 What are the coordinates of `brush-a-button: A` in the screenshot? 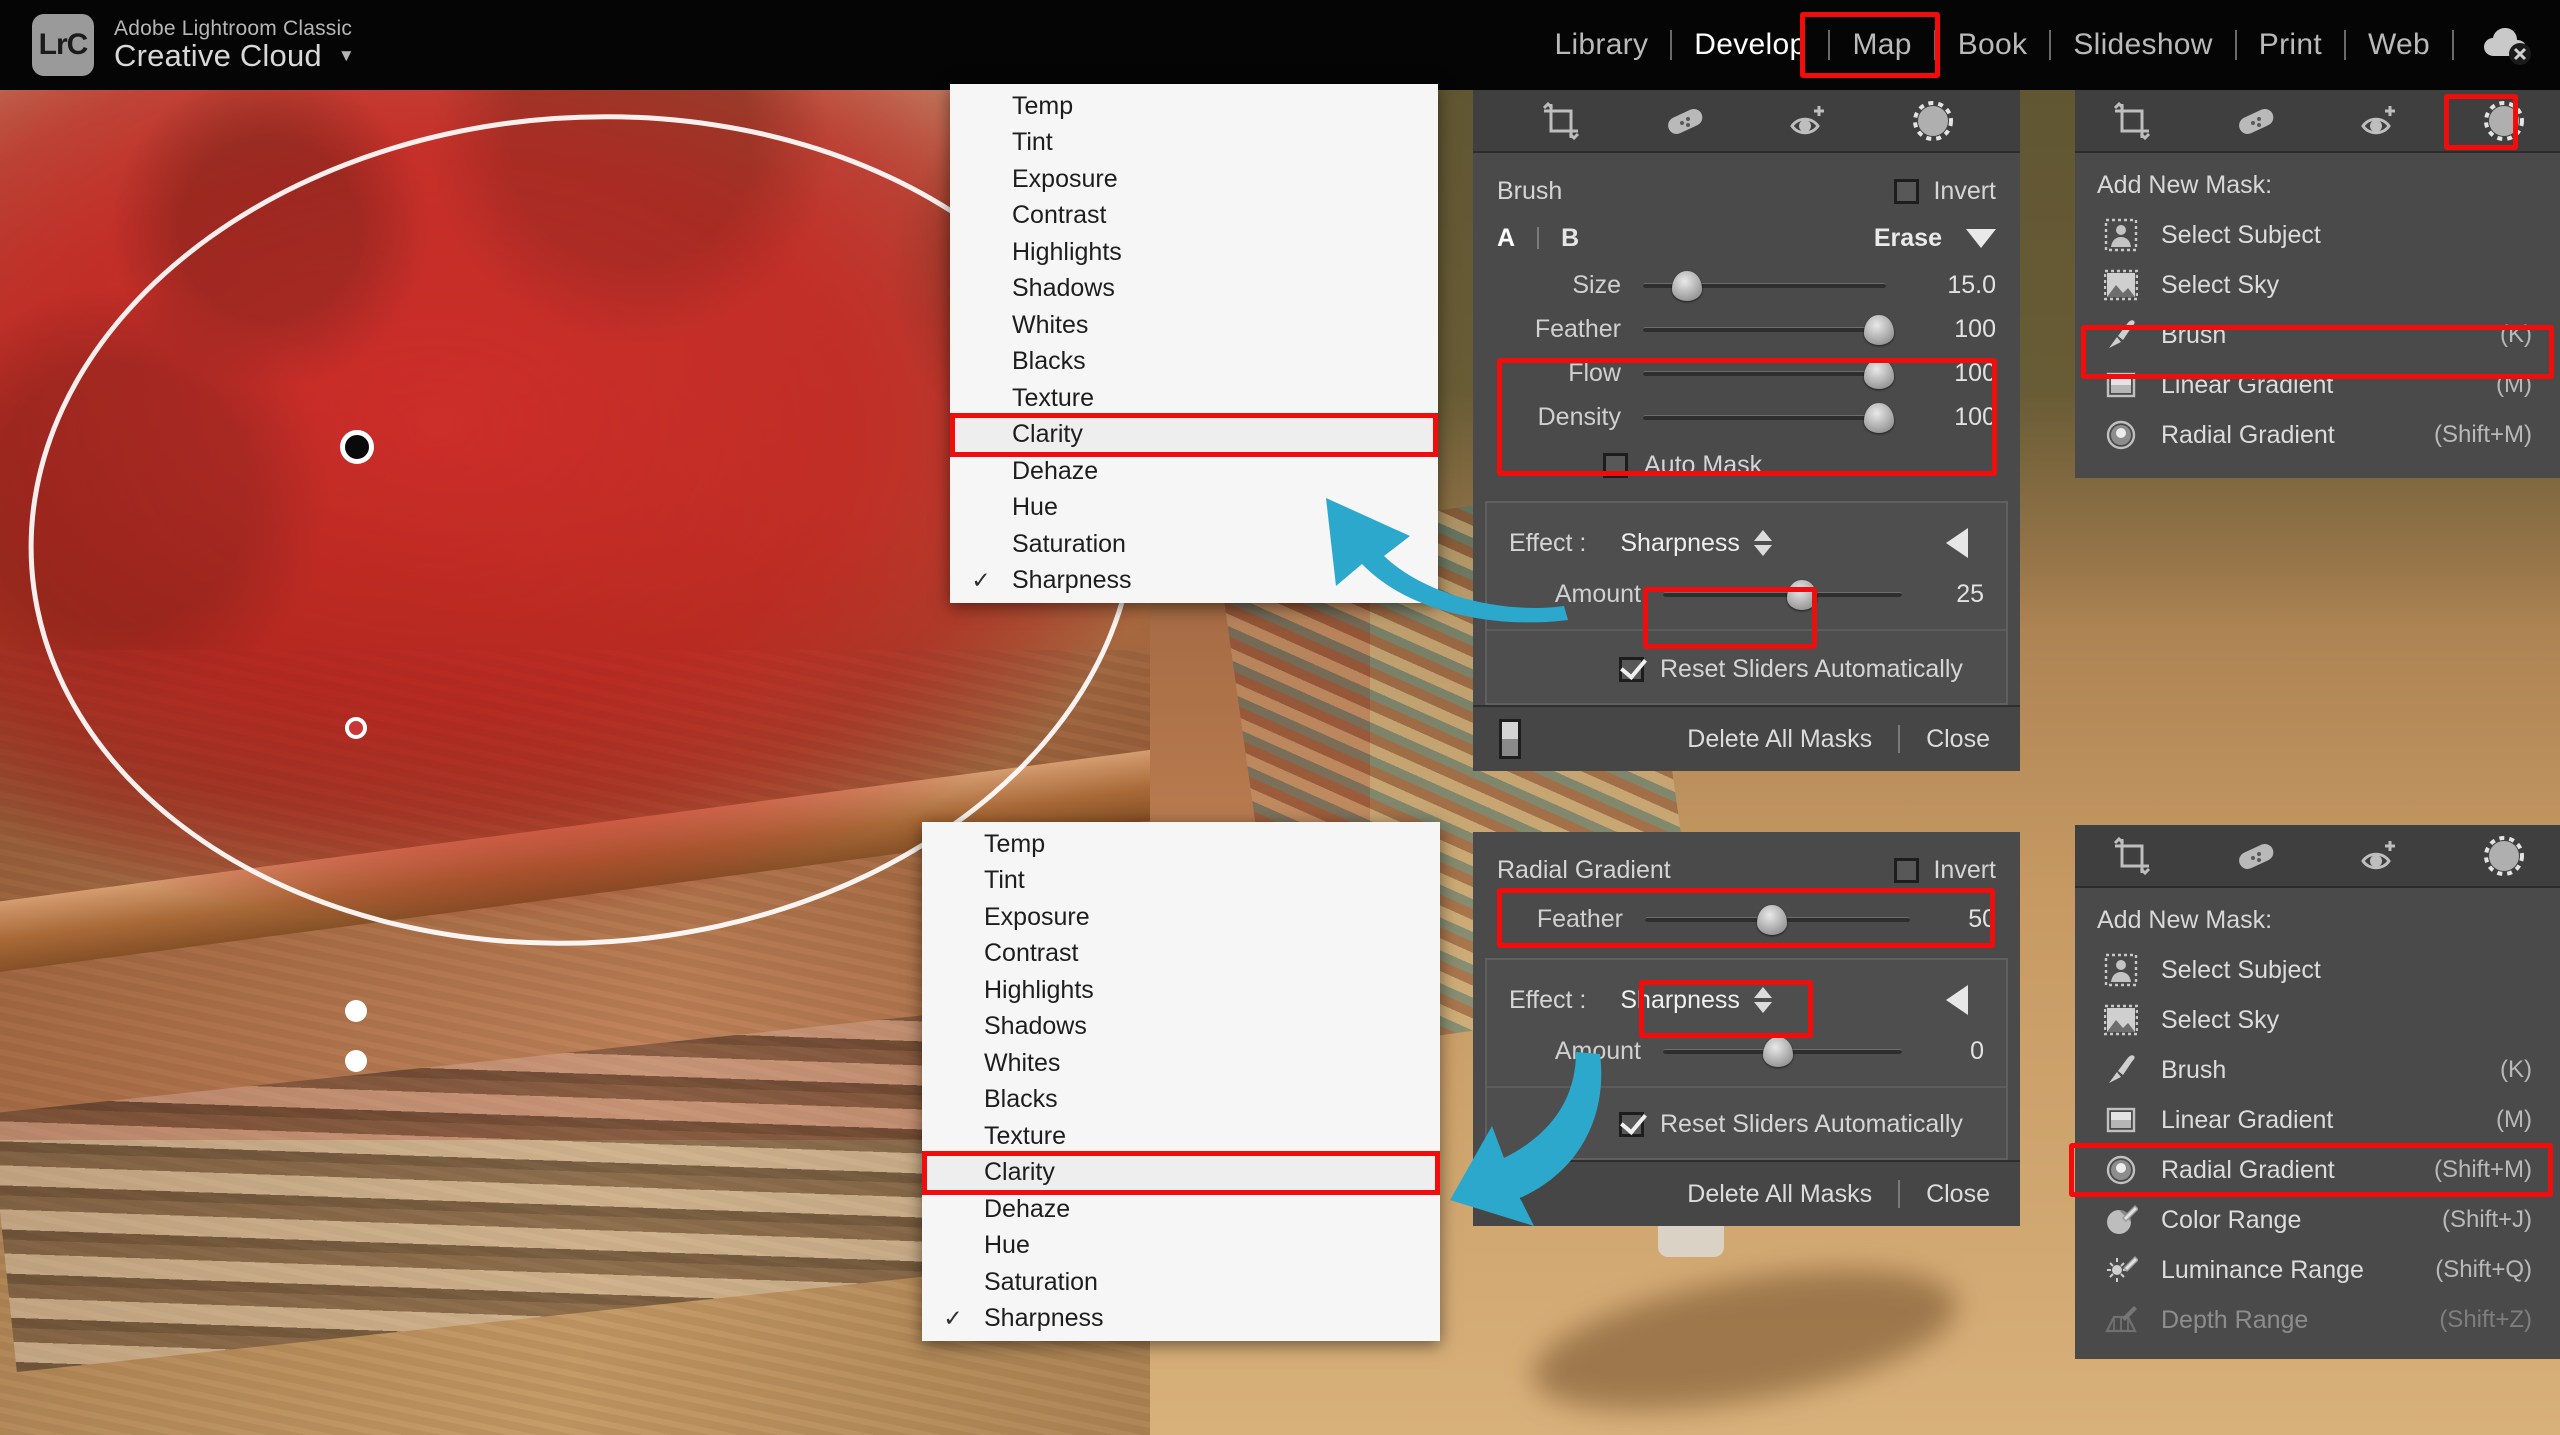 It's located at (1506, 238).